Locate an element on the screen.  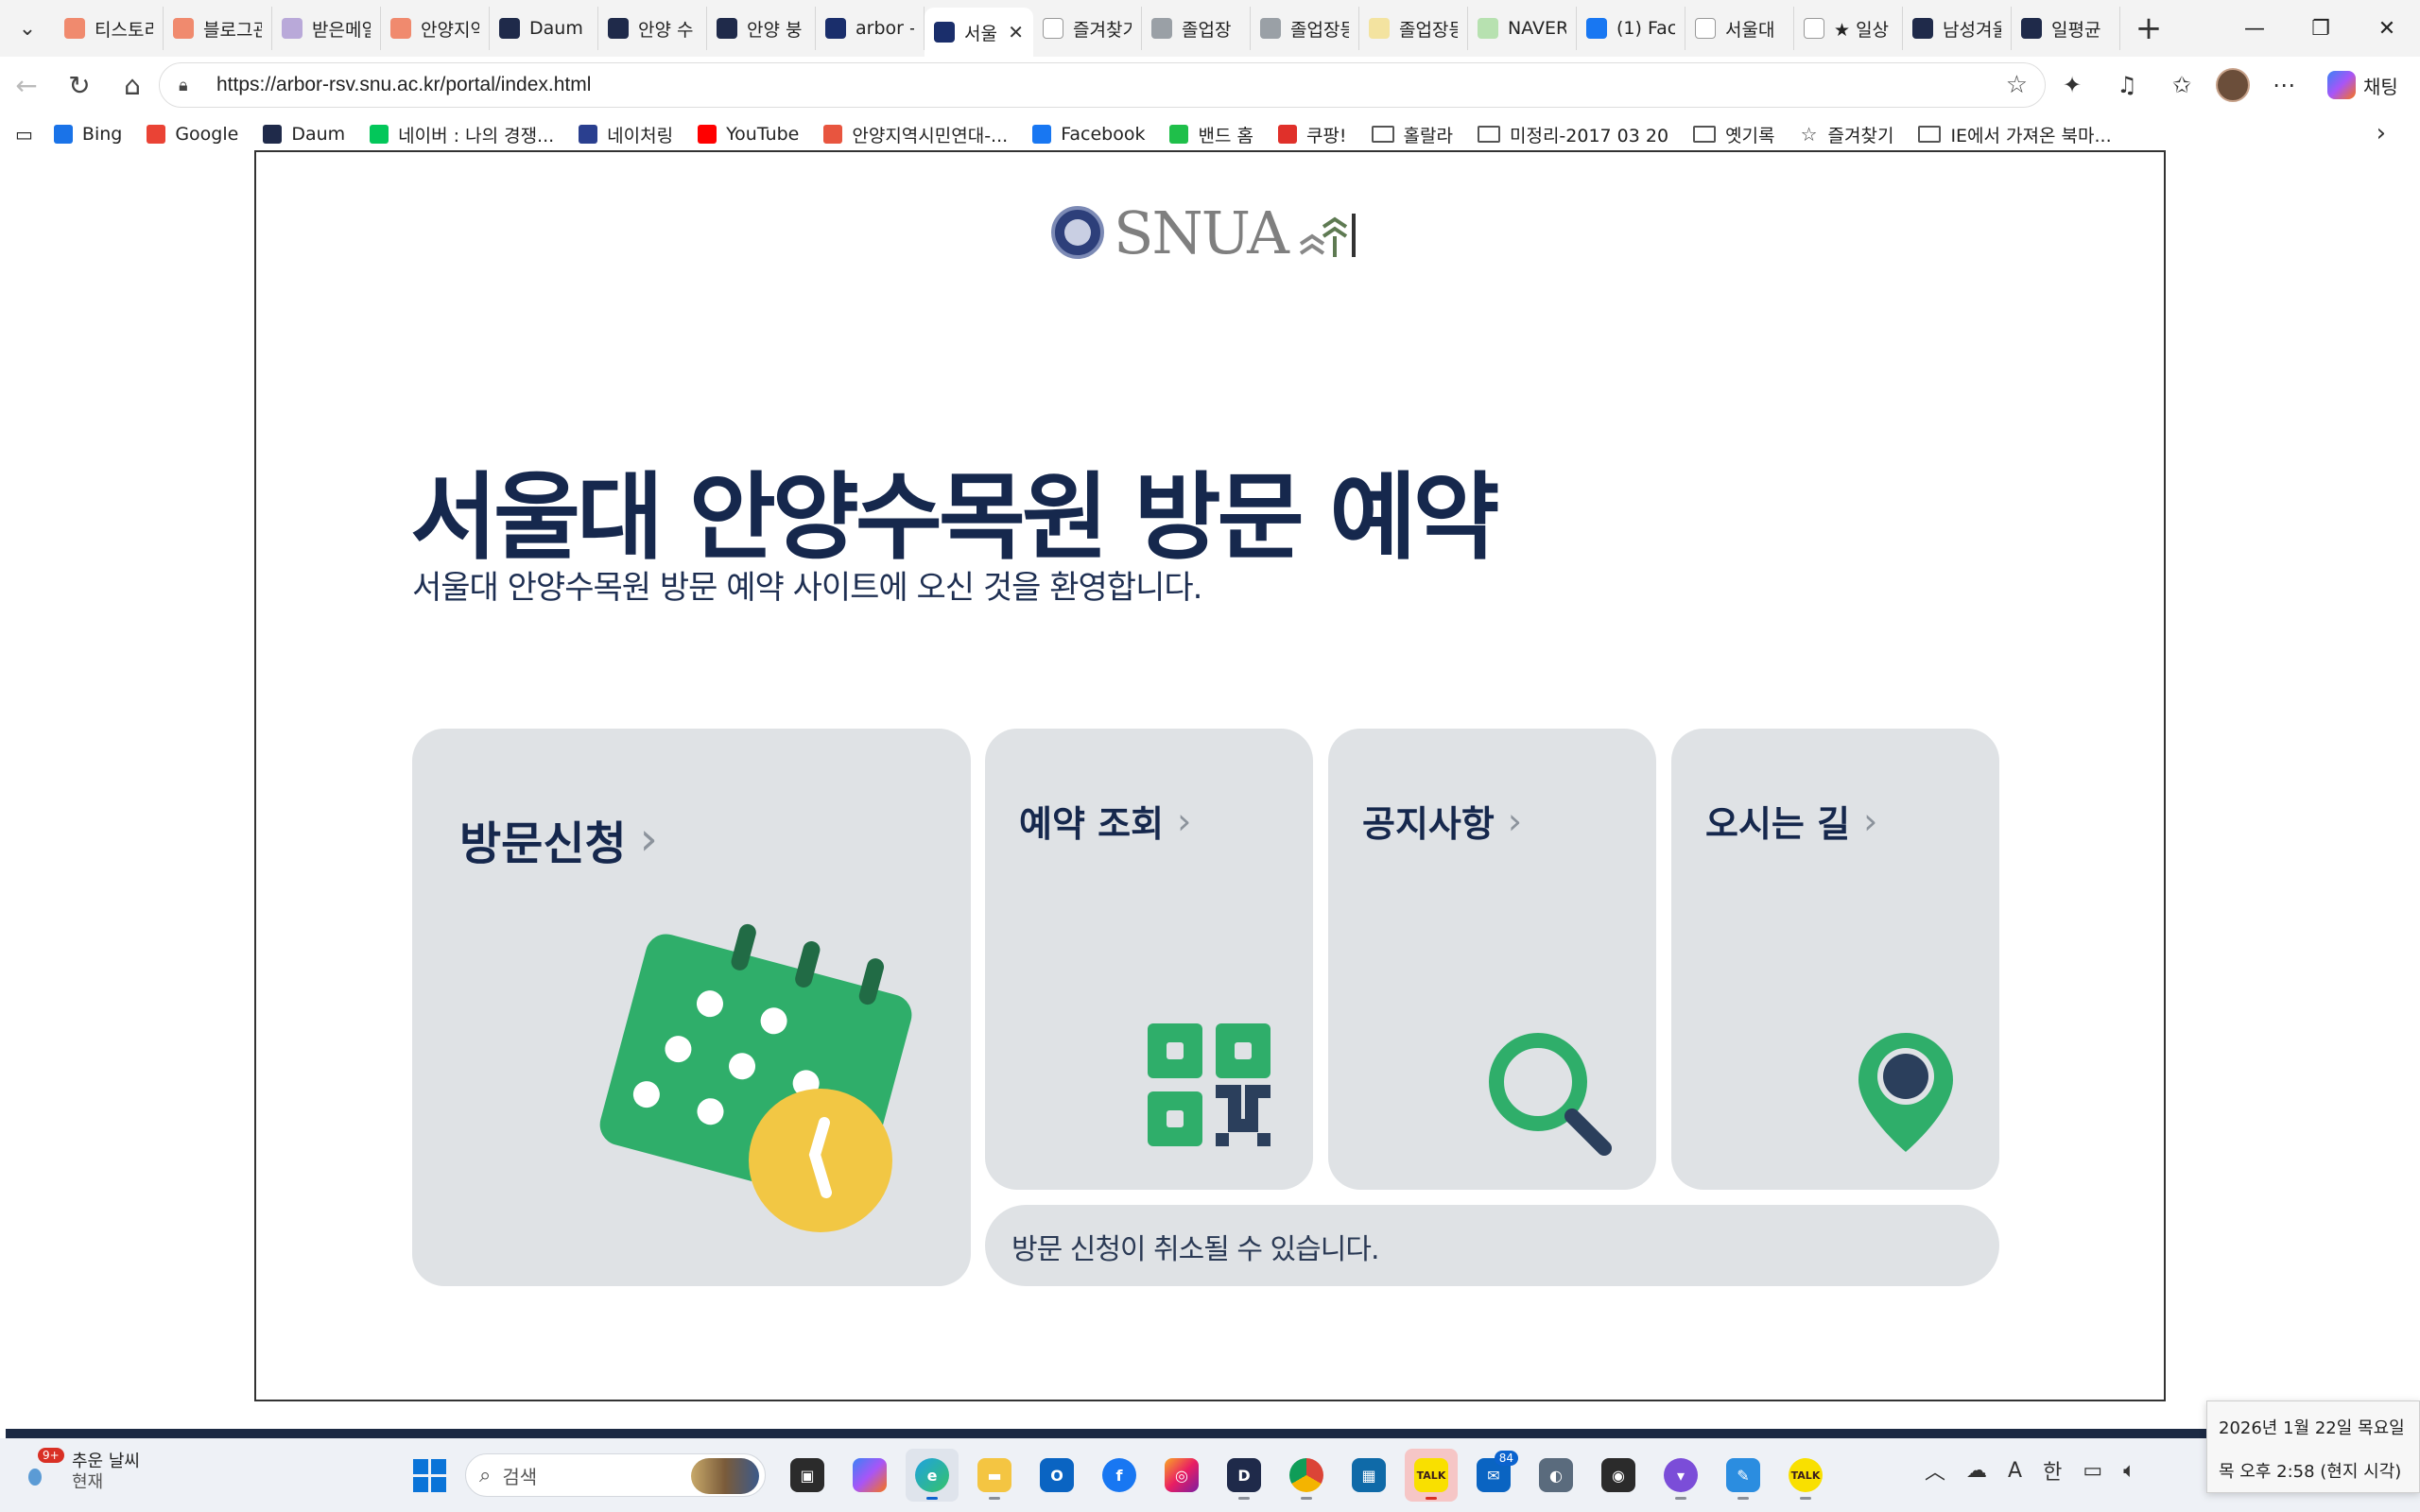
close-tab-icon: ✕ is located at coordinates (1016, 32).